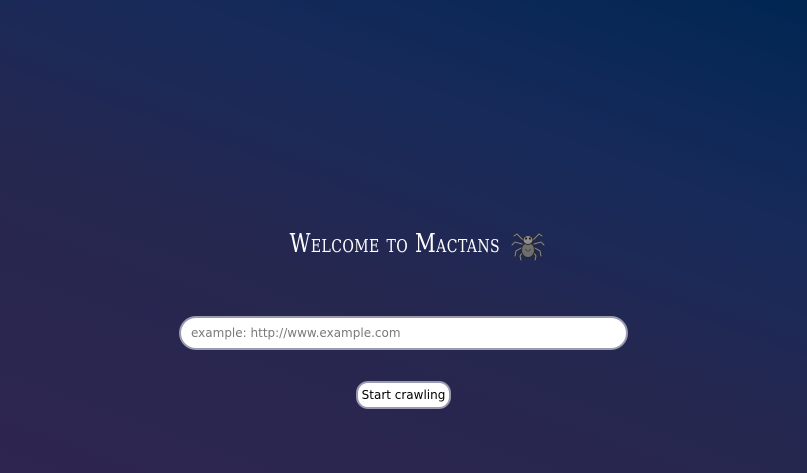  I want to click on start-crawling-button: Start crawling, so click(403, 395).